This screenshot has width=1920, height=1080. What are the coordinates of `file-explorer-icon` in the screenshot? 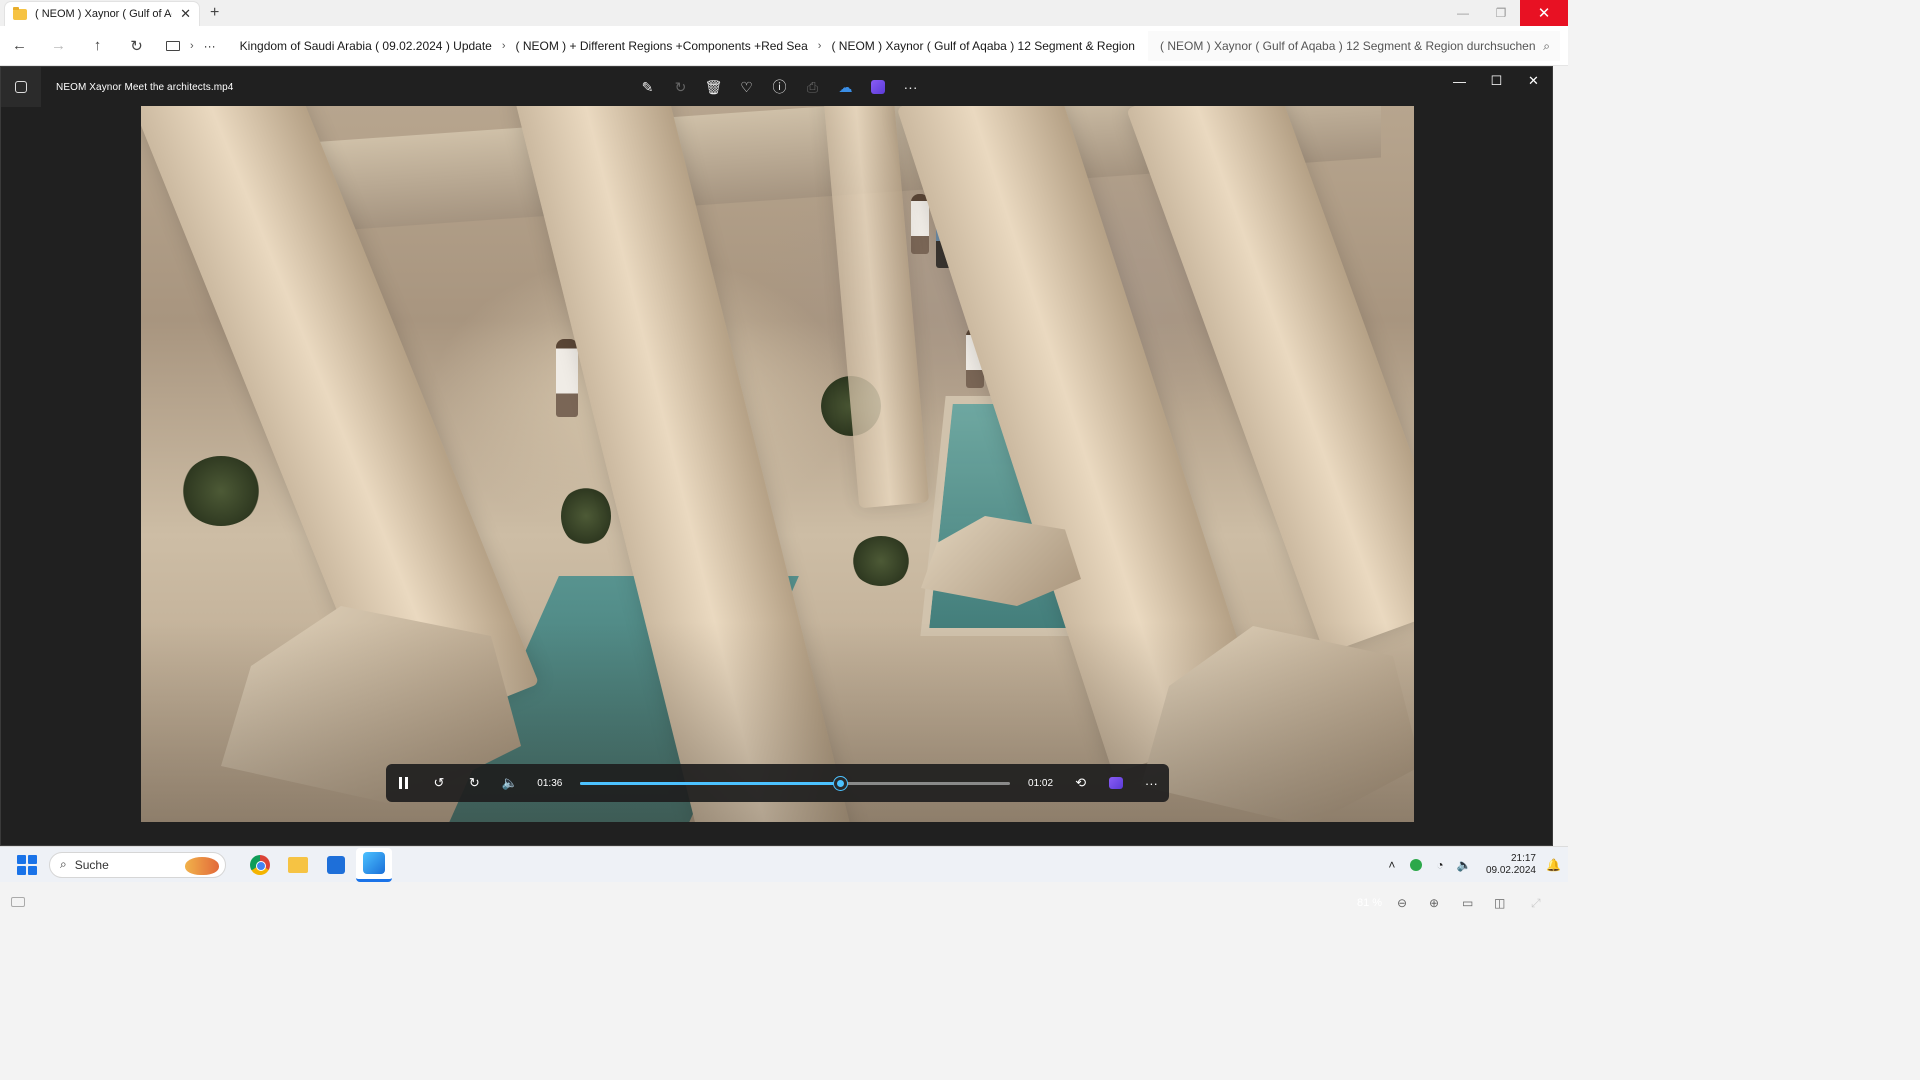 It's located at (298, 864).